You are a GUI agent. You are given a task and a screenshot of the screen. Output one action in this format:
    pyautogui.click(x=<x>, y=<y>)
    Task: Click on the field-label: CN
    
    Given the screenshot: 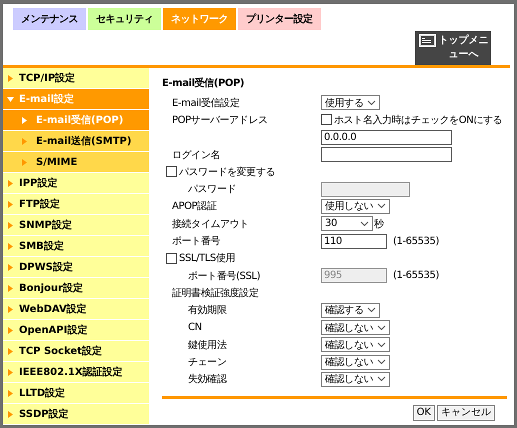 What is the action you would take?
    pyautogui.click(x=194, y=327)
    